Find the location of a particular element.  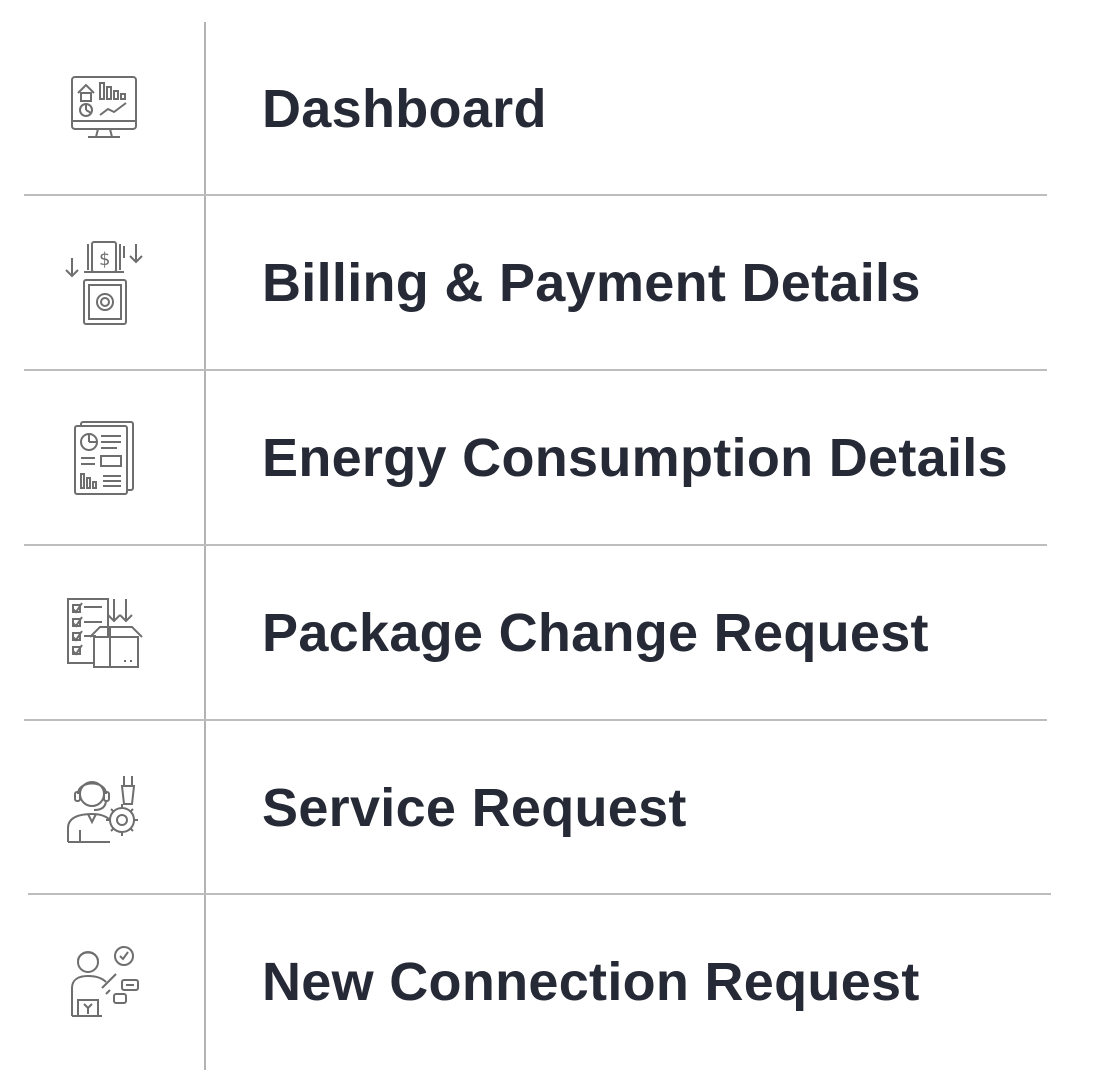

menu-item-label: Energy Consumption Details is located at coordinates (635, 458).